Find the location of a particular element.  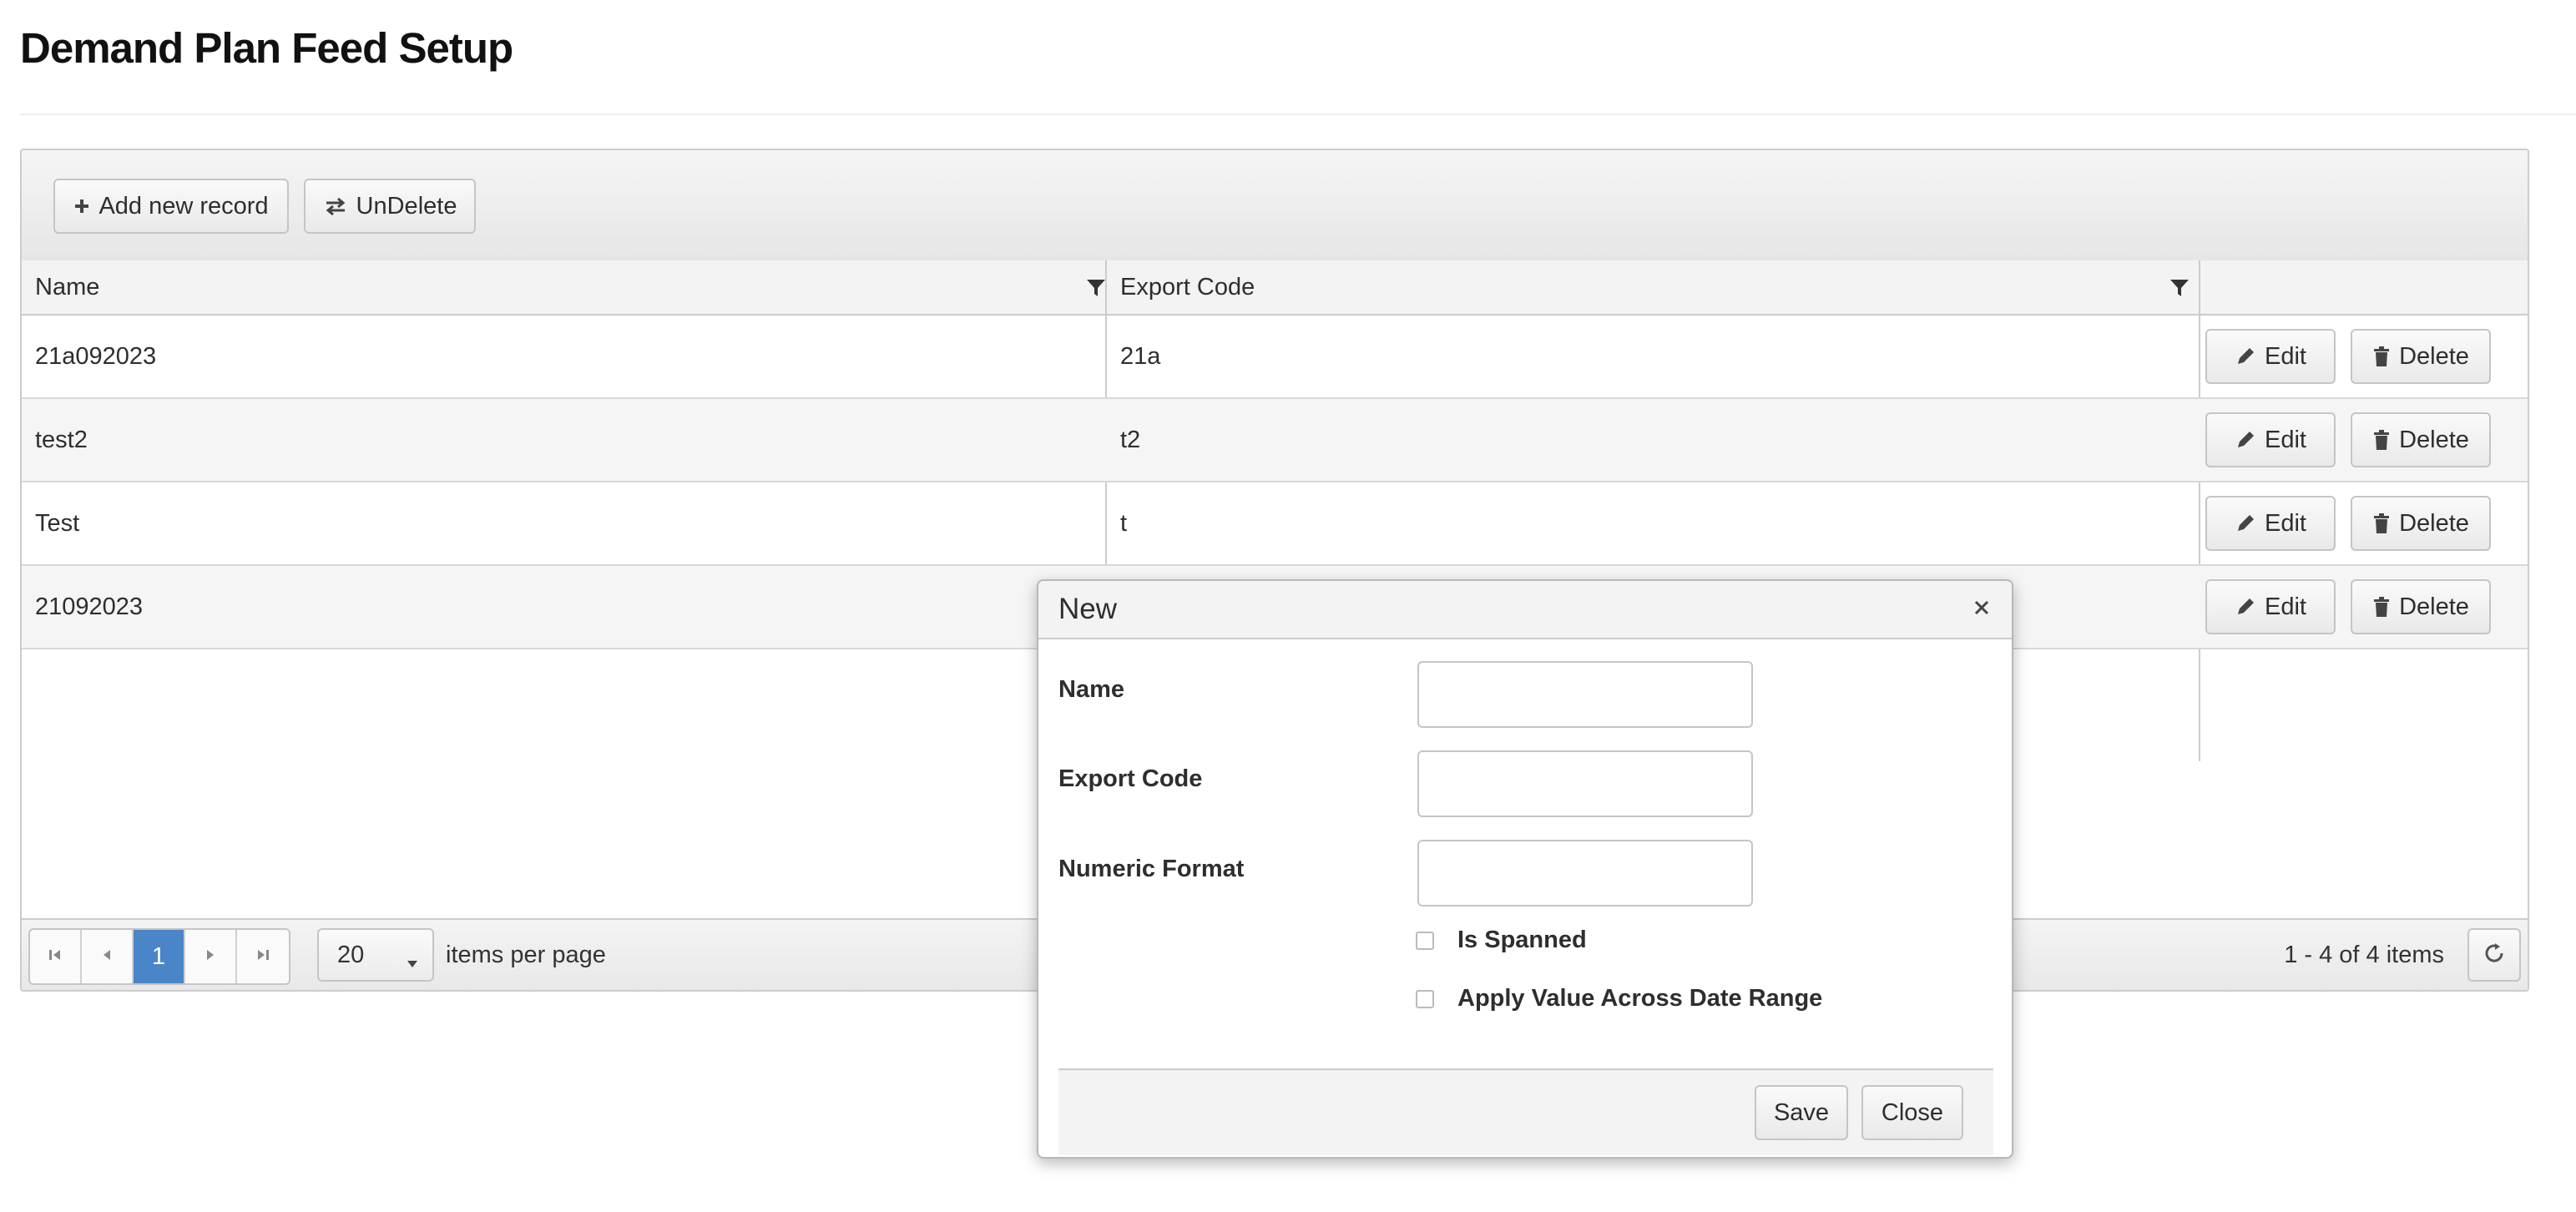

export-code-filter-icon is located at coordinates (2179, 290).